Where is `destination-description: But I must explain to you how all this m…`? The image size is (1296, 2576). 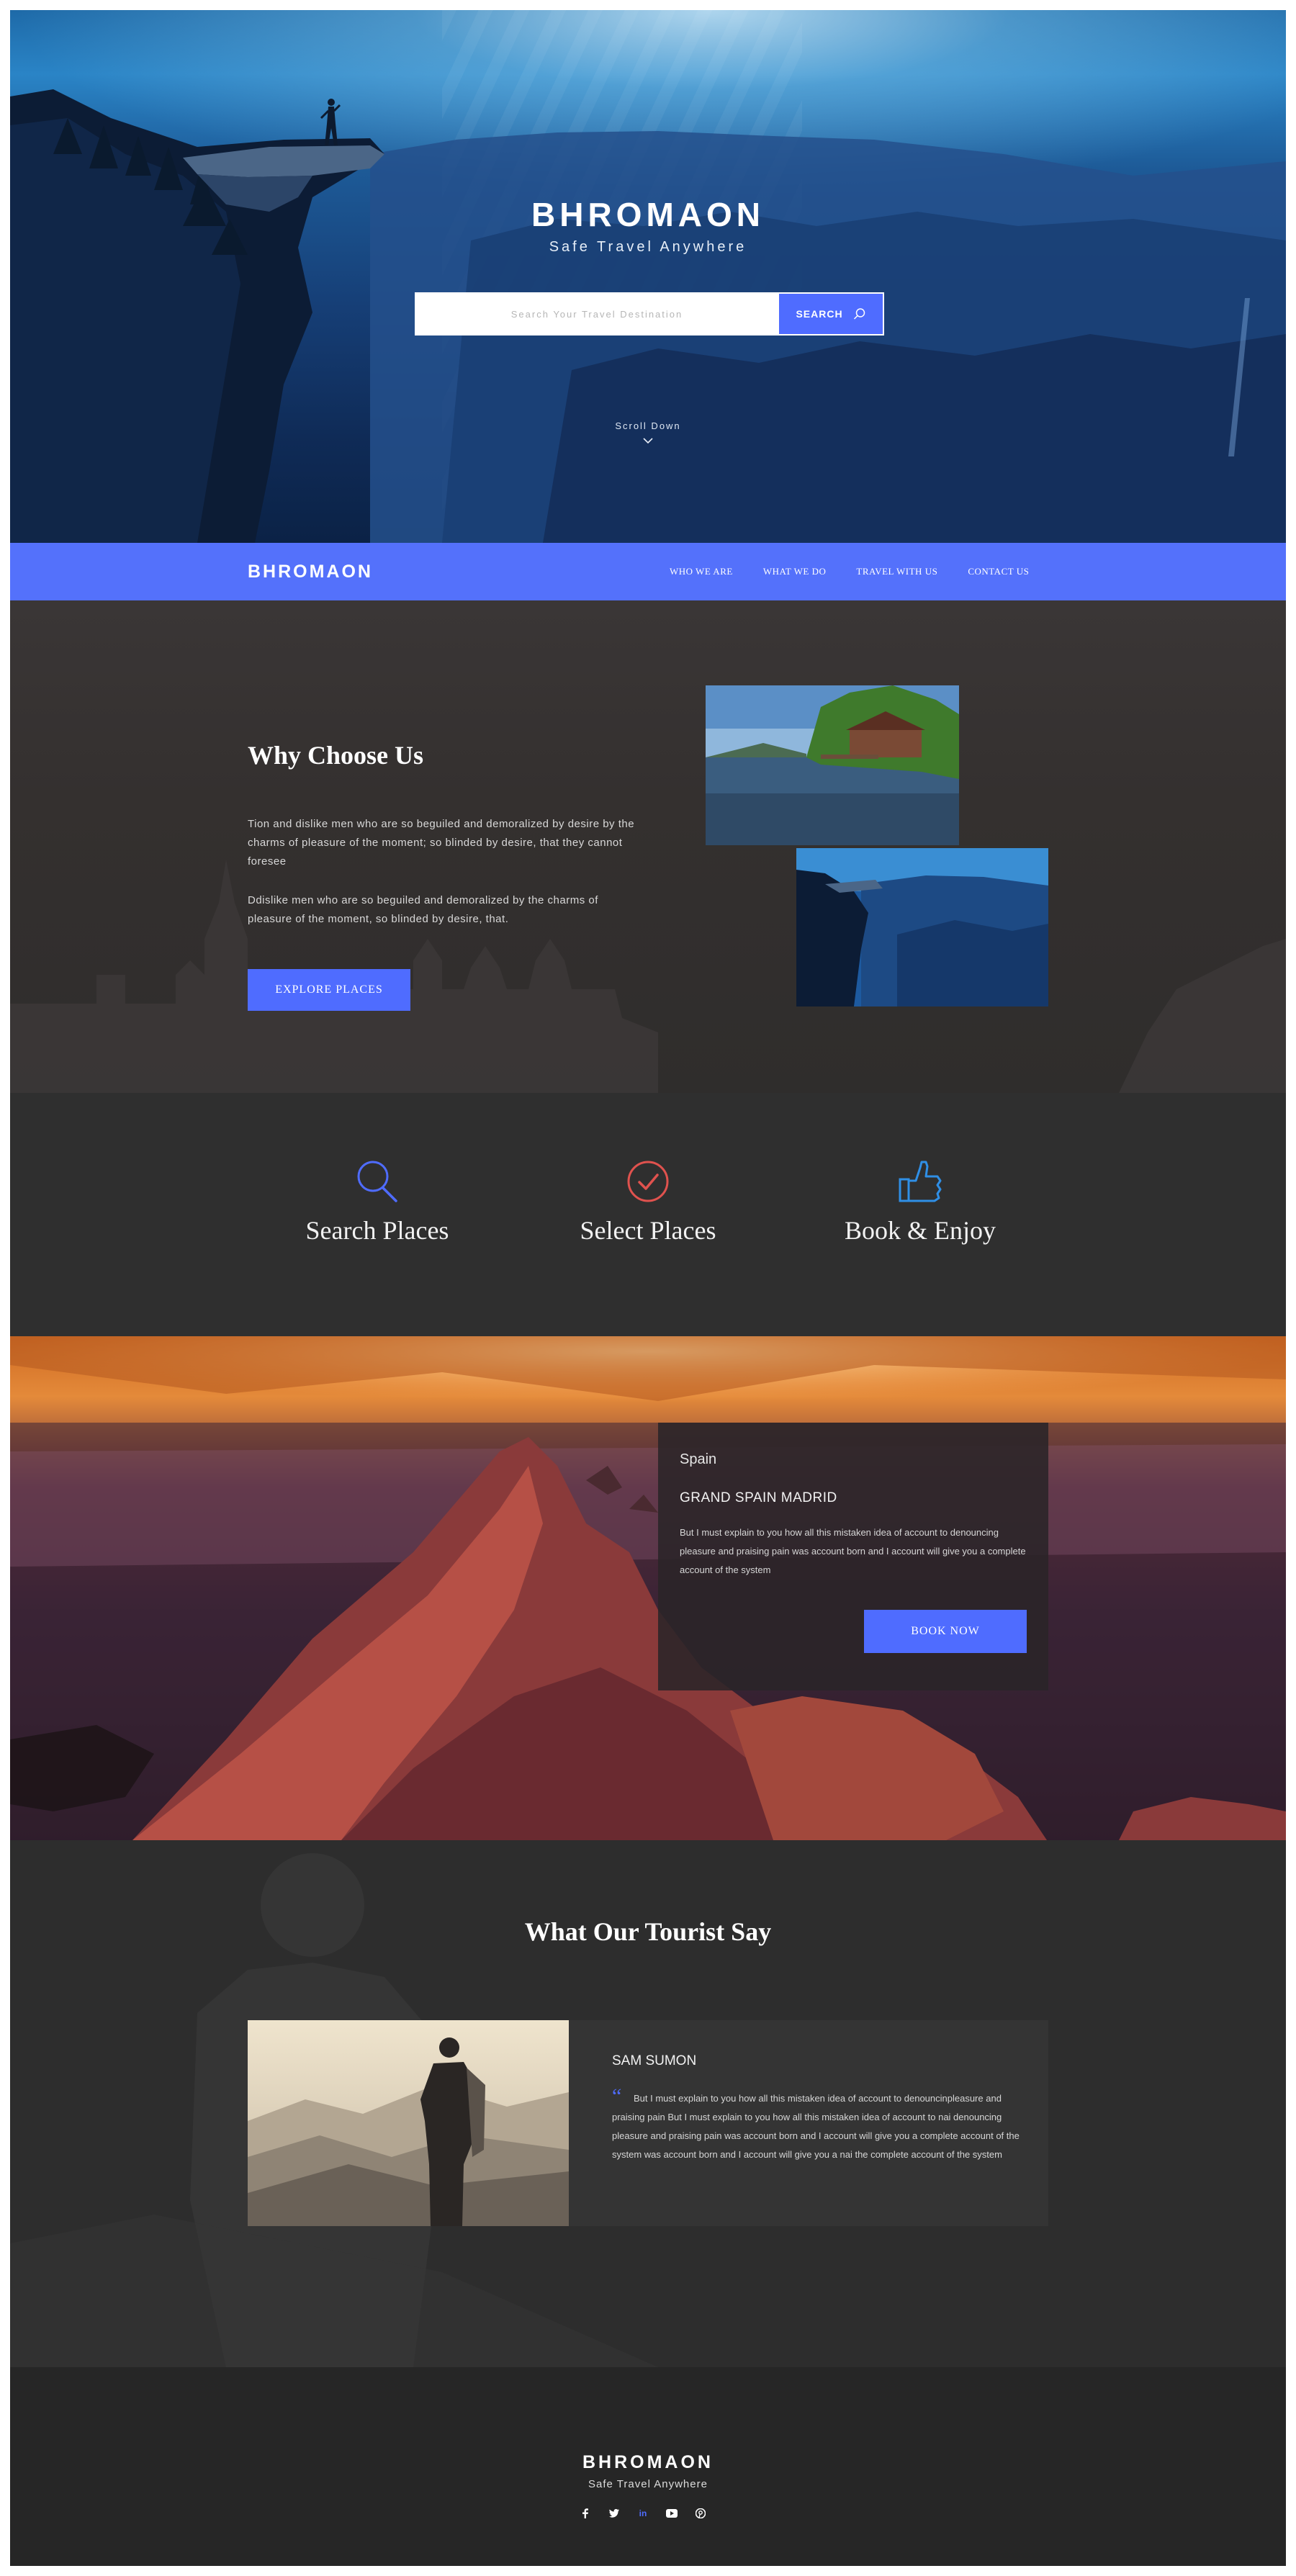 destination-description: But I must explain to you how all this m… is located at coordinates (853, 1551).